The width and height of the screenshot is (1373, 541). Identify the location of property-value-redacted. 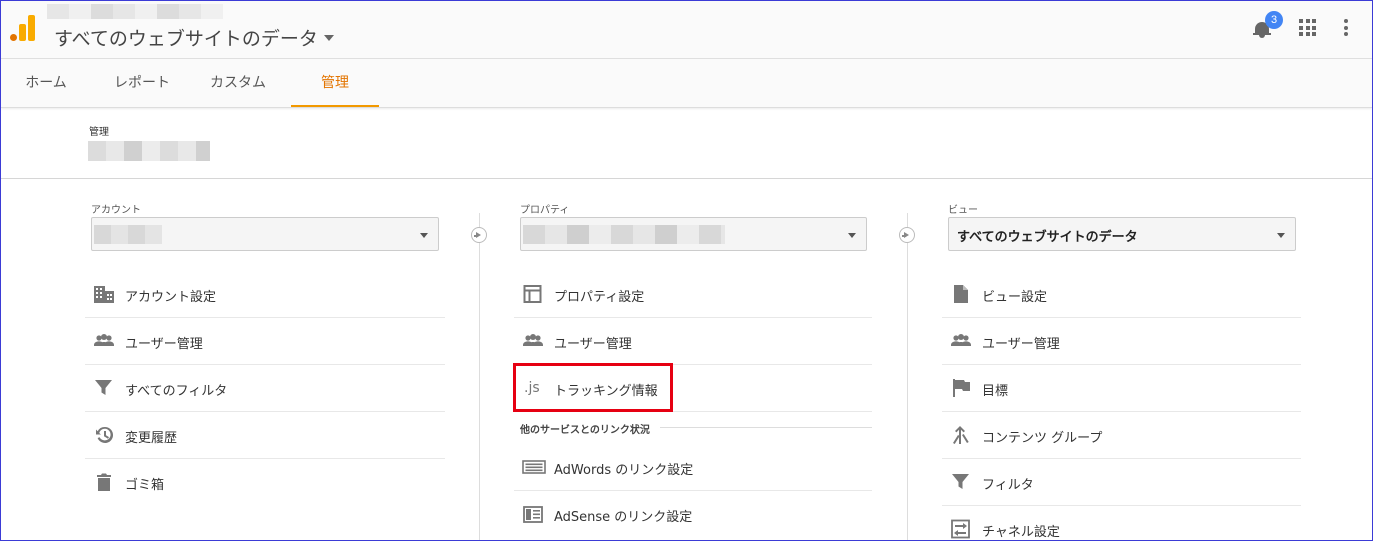
(624, 234).